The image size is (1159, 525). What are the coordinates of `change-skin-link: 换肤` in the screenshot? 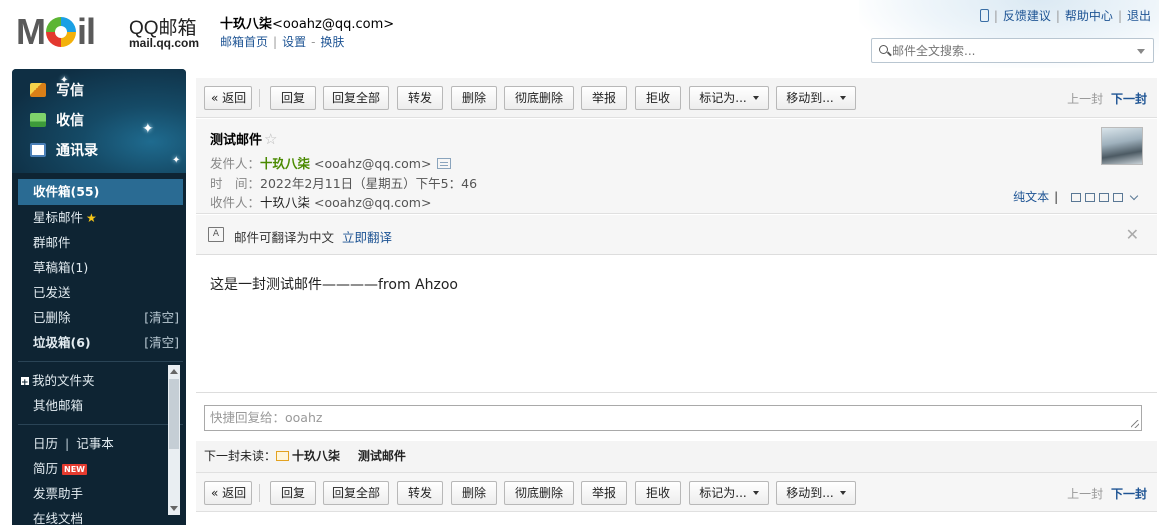 It's located at (332, 42).